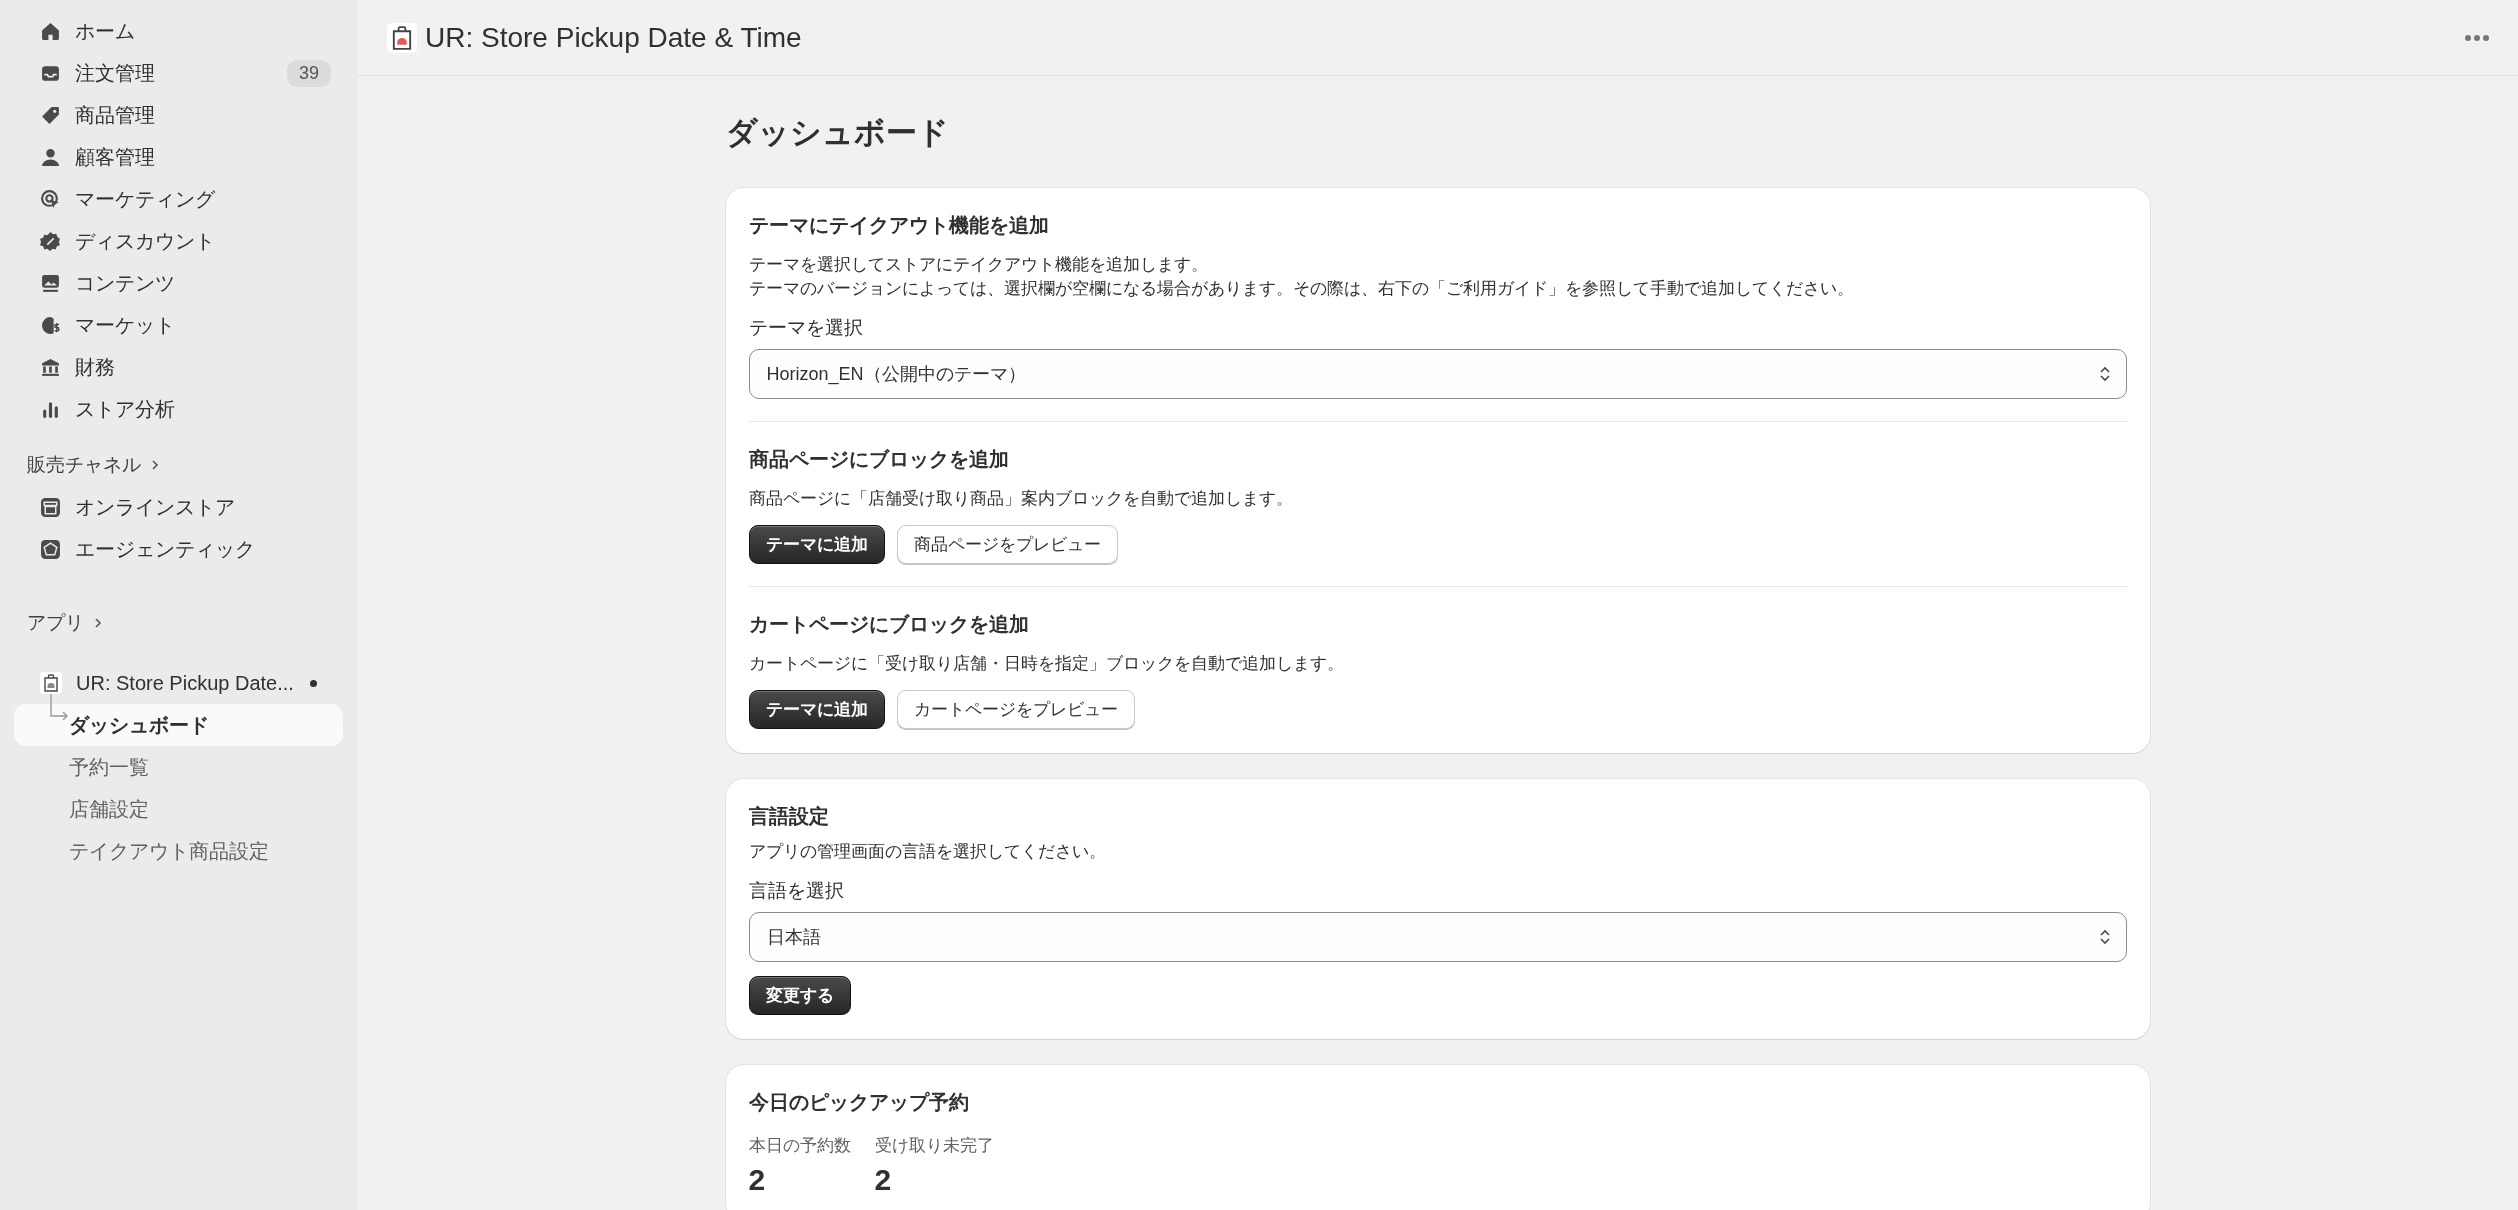  What do you see at coordinates (178, 851) in the screenshot?
I see `sidebar-subitem: テイクアウト商品設定` at bounding box center [178, 851].